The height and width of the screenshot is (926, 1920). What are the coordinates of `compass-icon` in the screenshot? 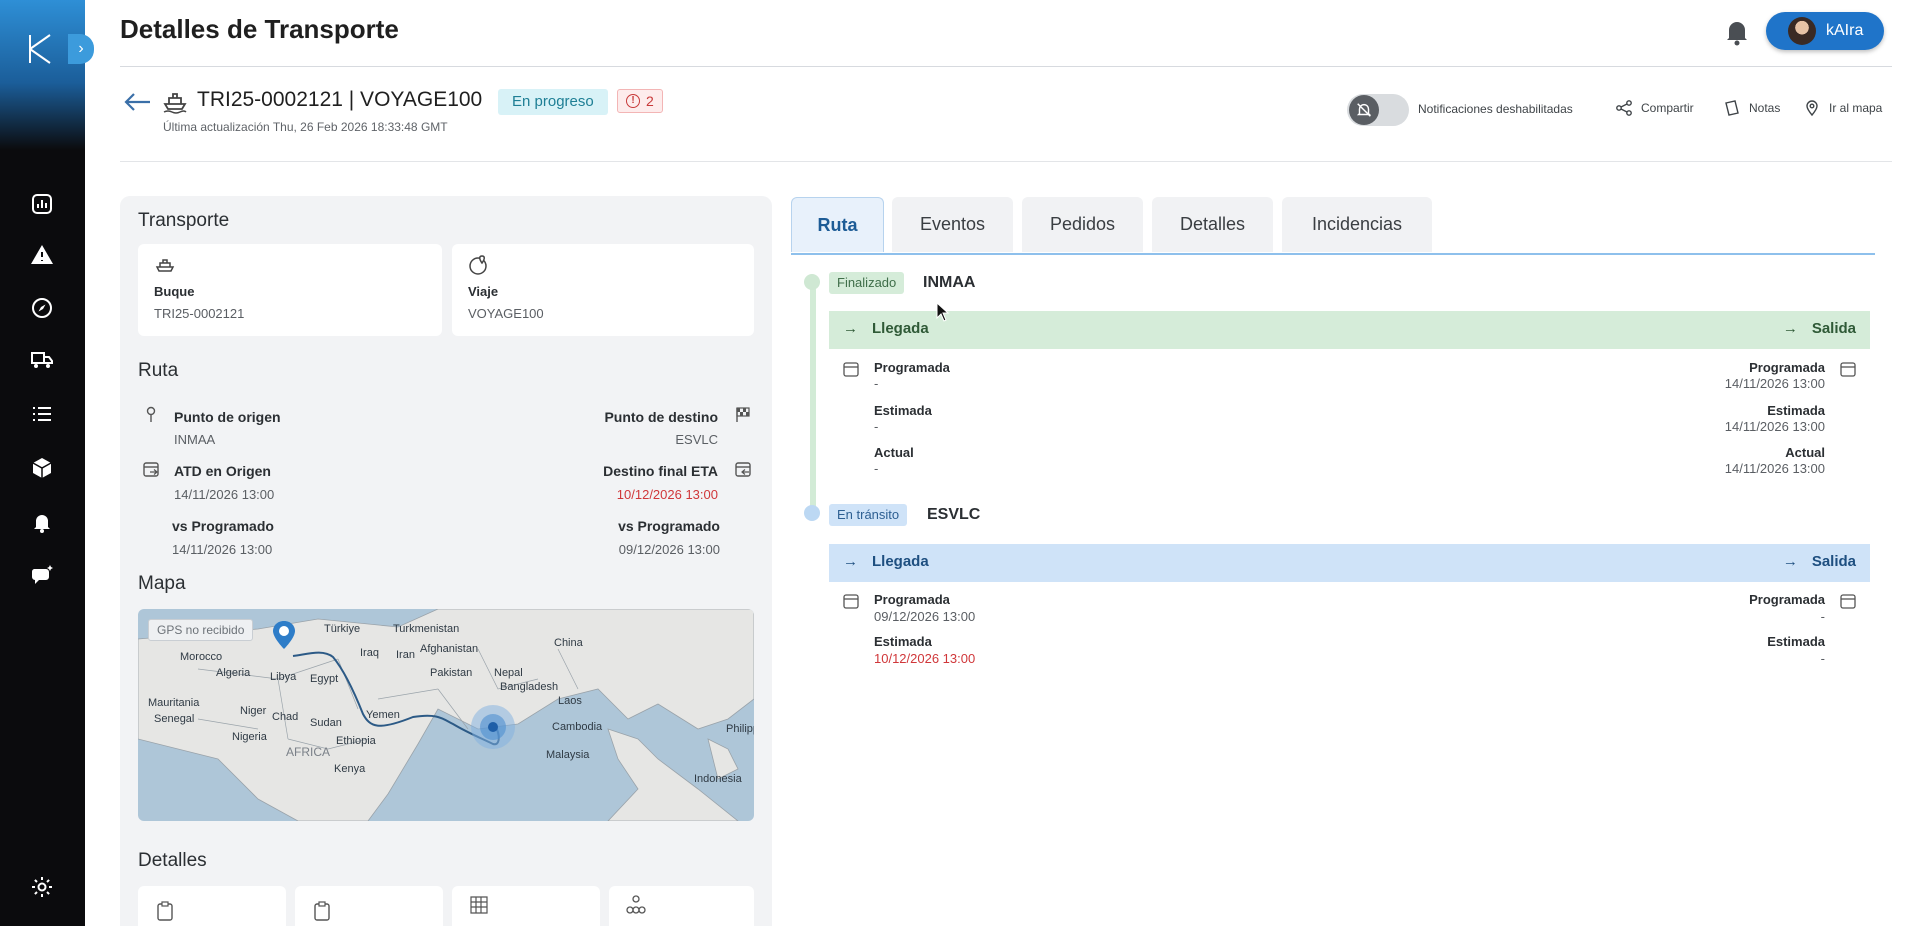 It's located at (42, 308).